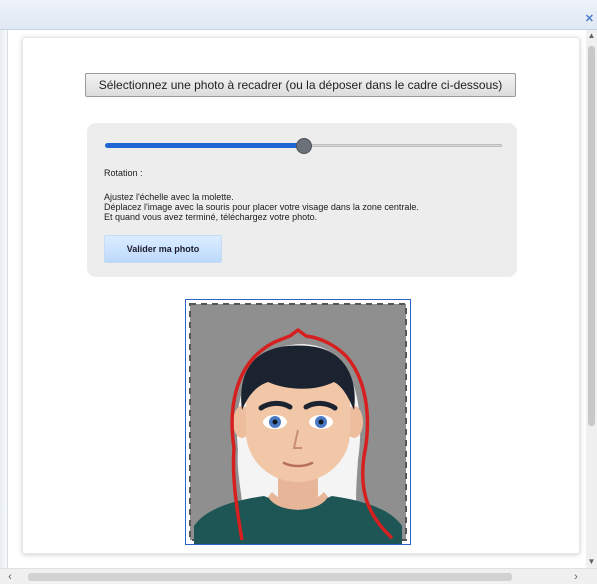  Describe the element at coordinates (163, 249) in the screenshot. I see `validate-photo-button: Valider ma photo` at that location.